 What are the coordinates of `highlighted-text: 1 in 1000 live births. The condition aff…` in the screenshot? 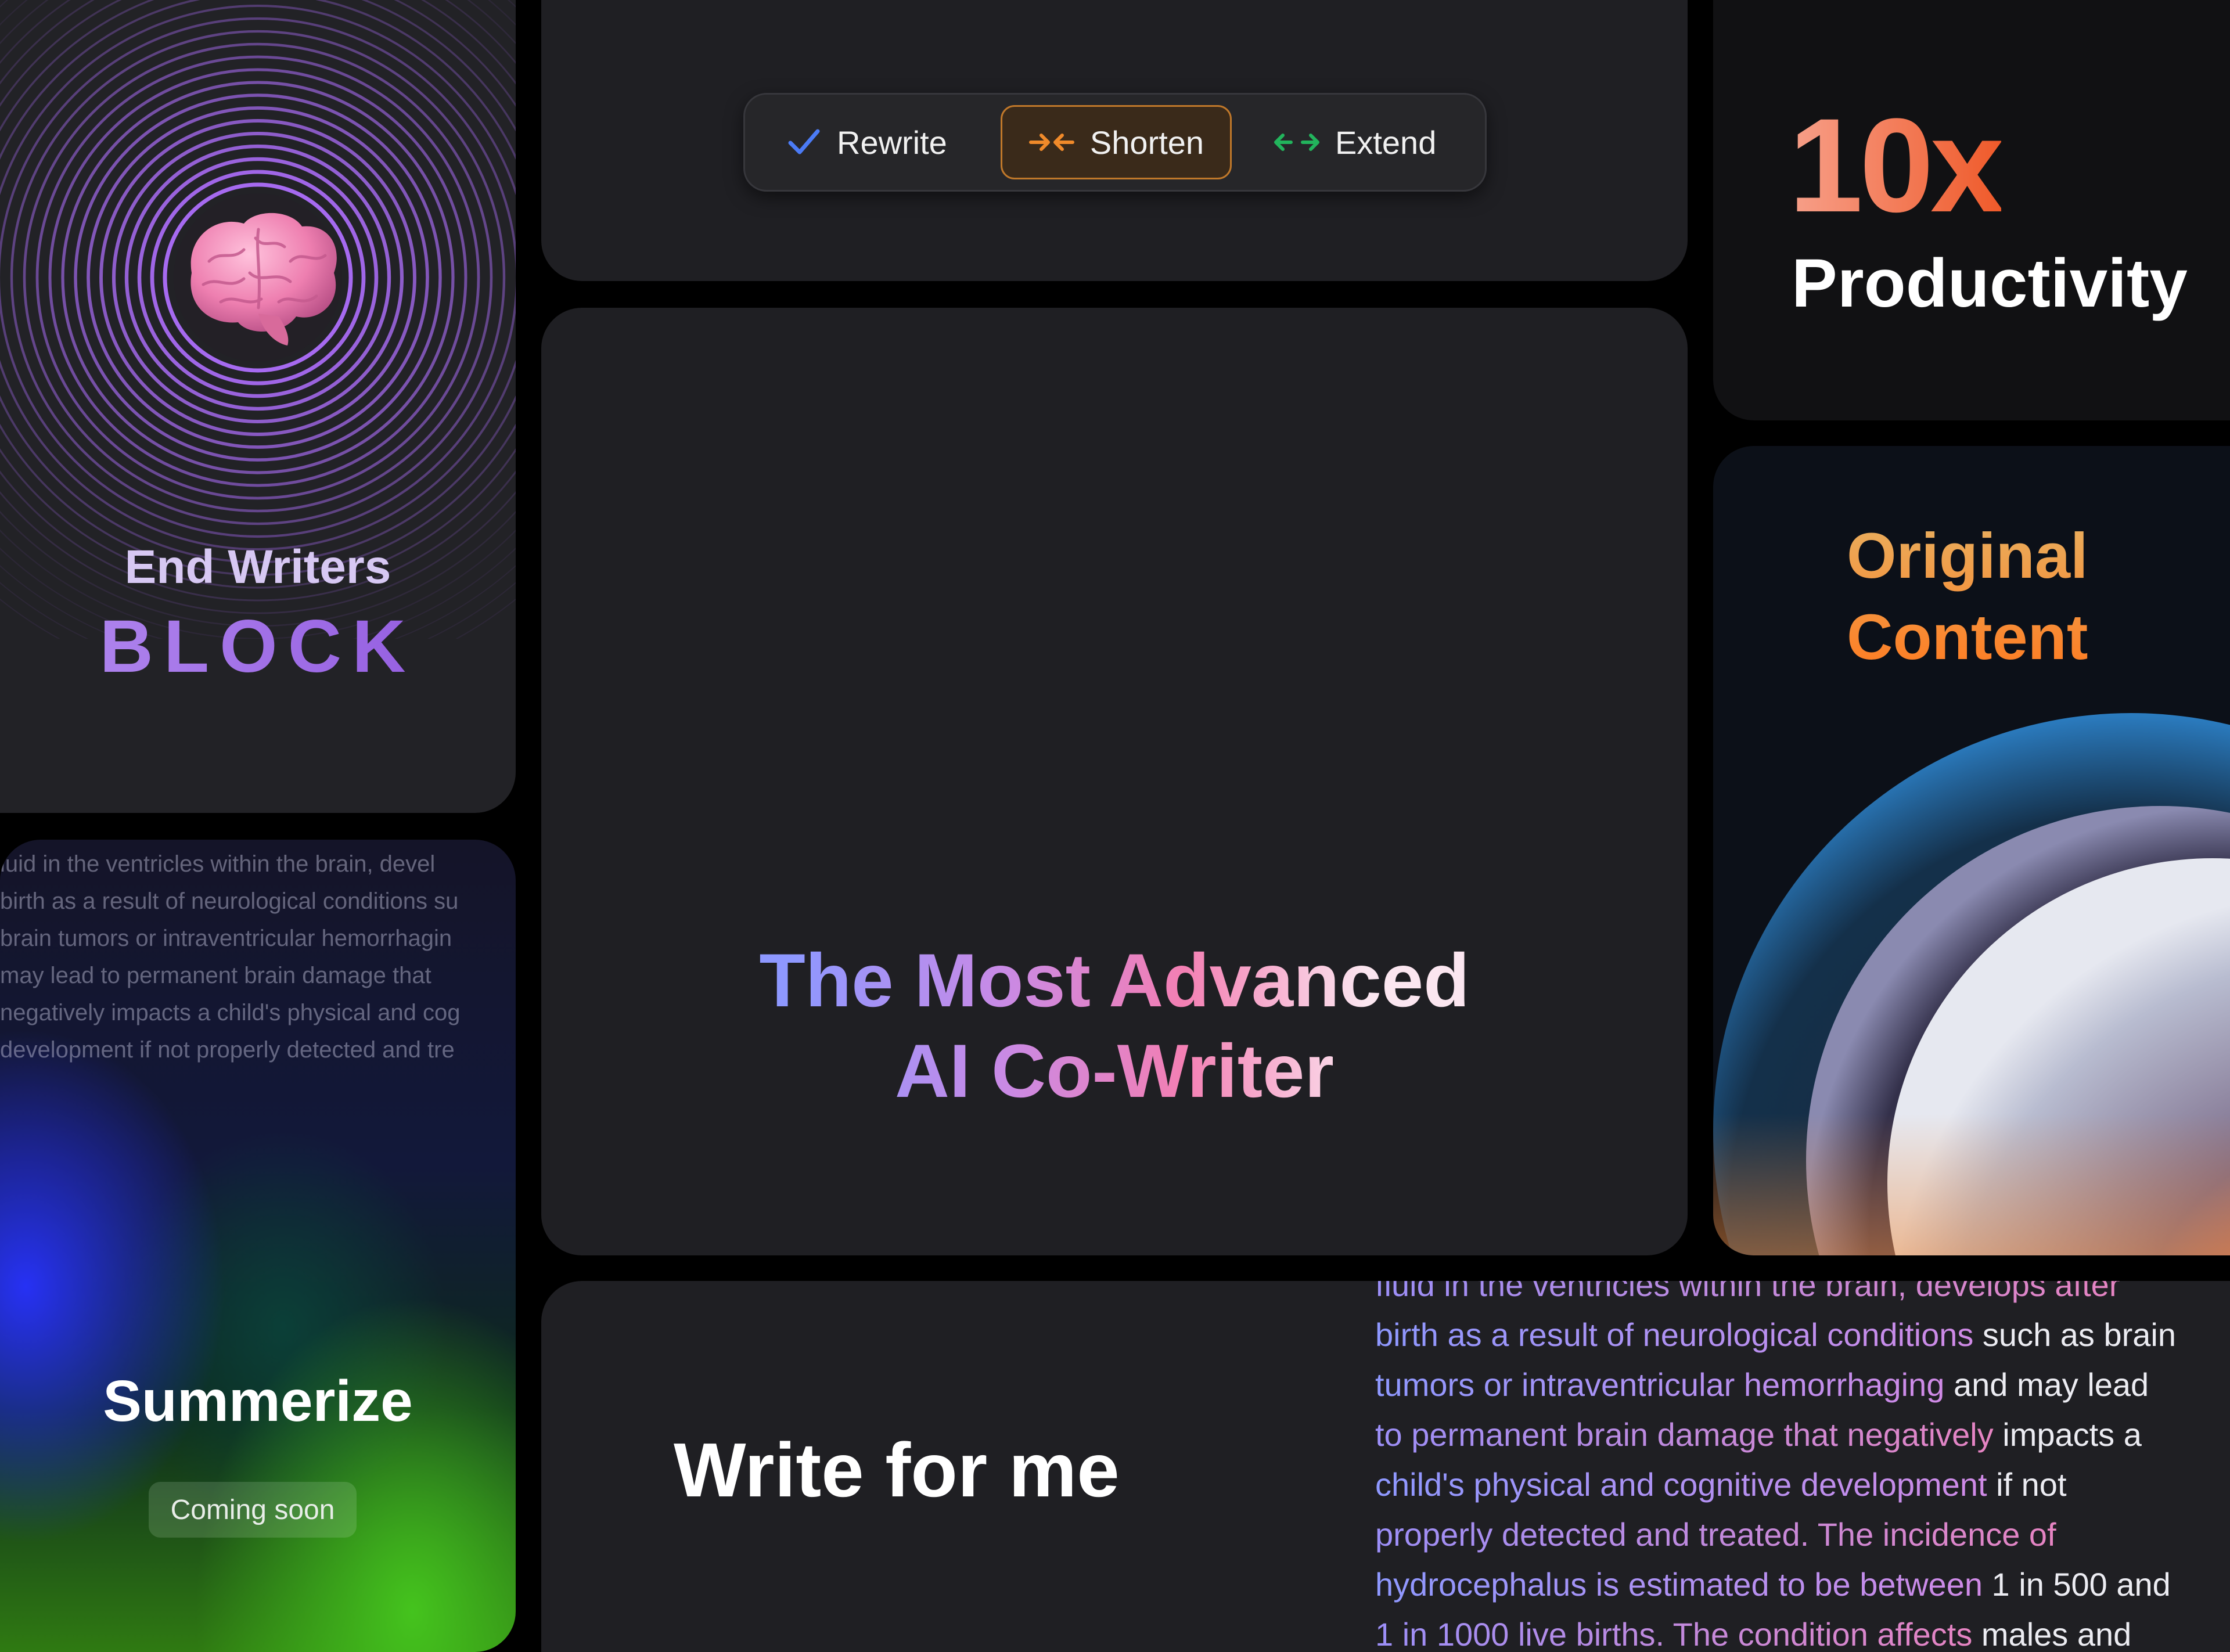 It's located at (1674, 1634).